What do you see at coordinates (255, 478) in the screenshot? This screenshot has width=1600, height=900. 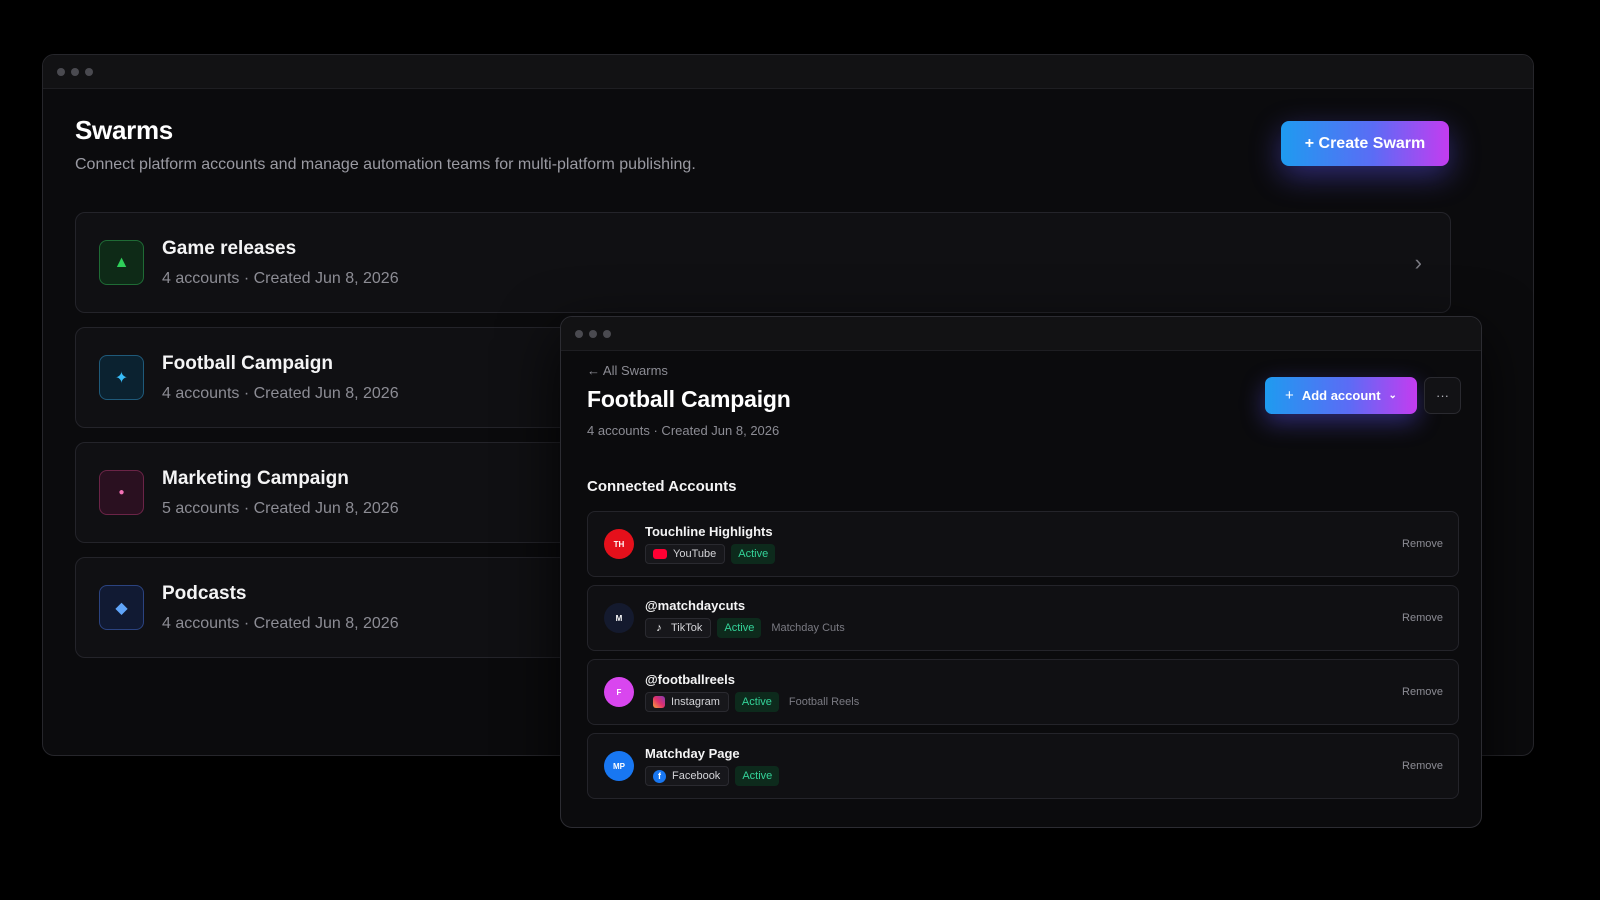 I see `swarm-name: Marketing Campaign` at bounding box center [255, 478].